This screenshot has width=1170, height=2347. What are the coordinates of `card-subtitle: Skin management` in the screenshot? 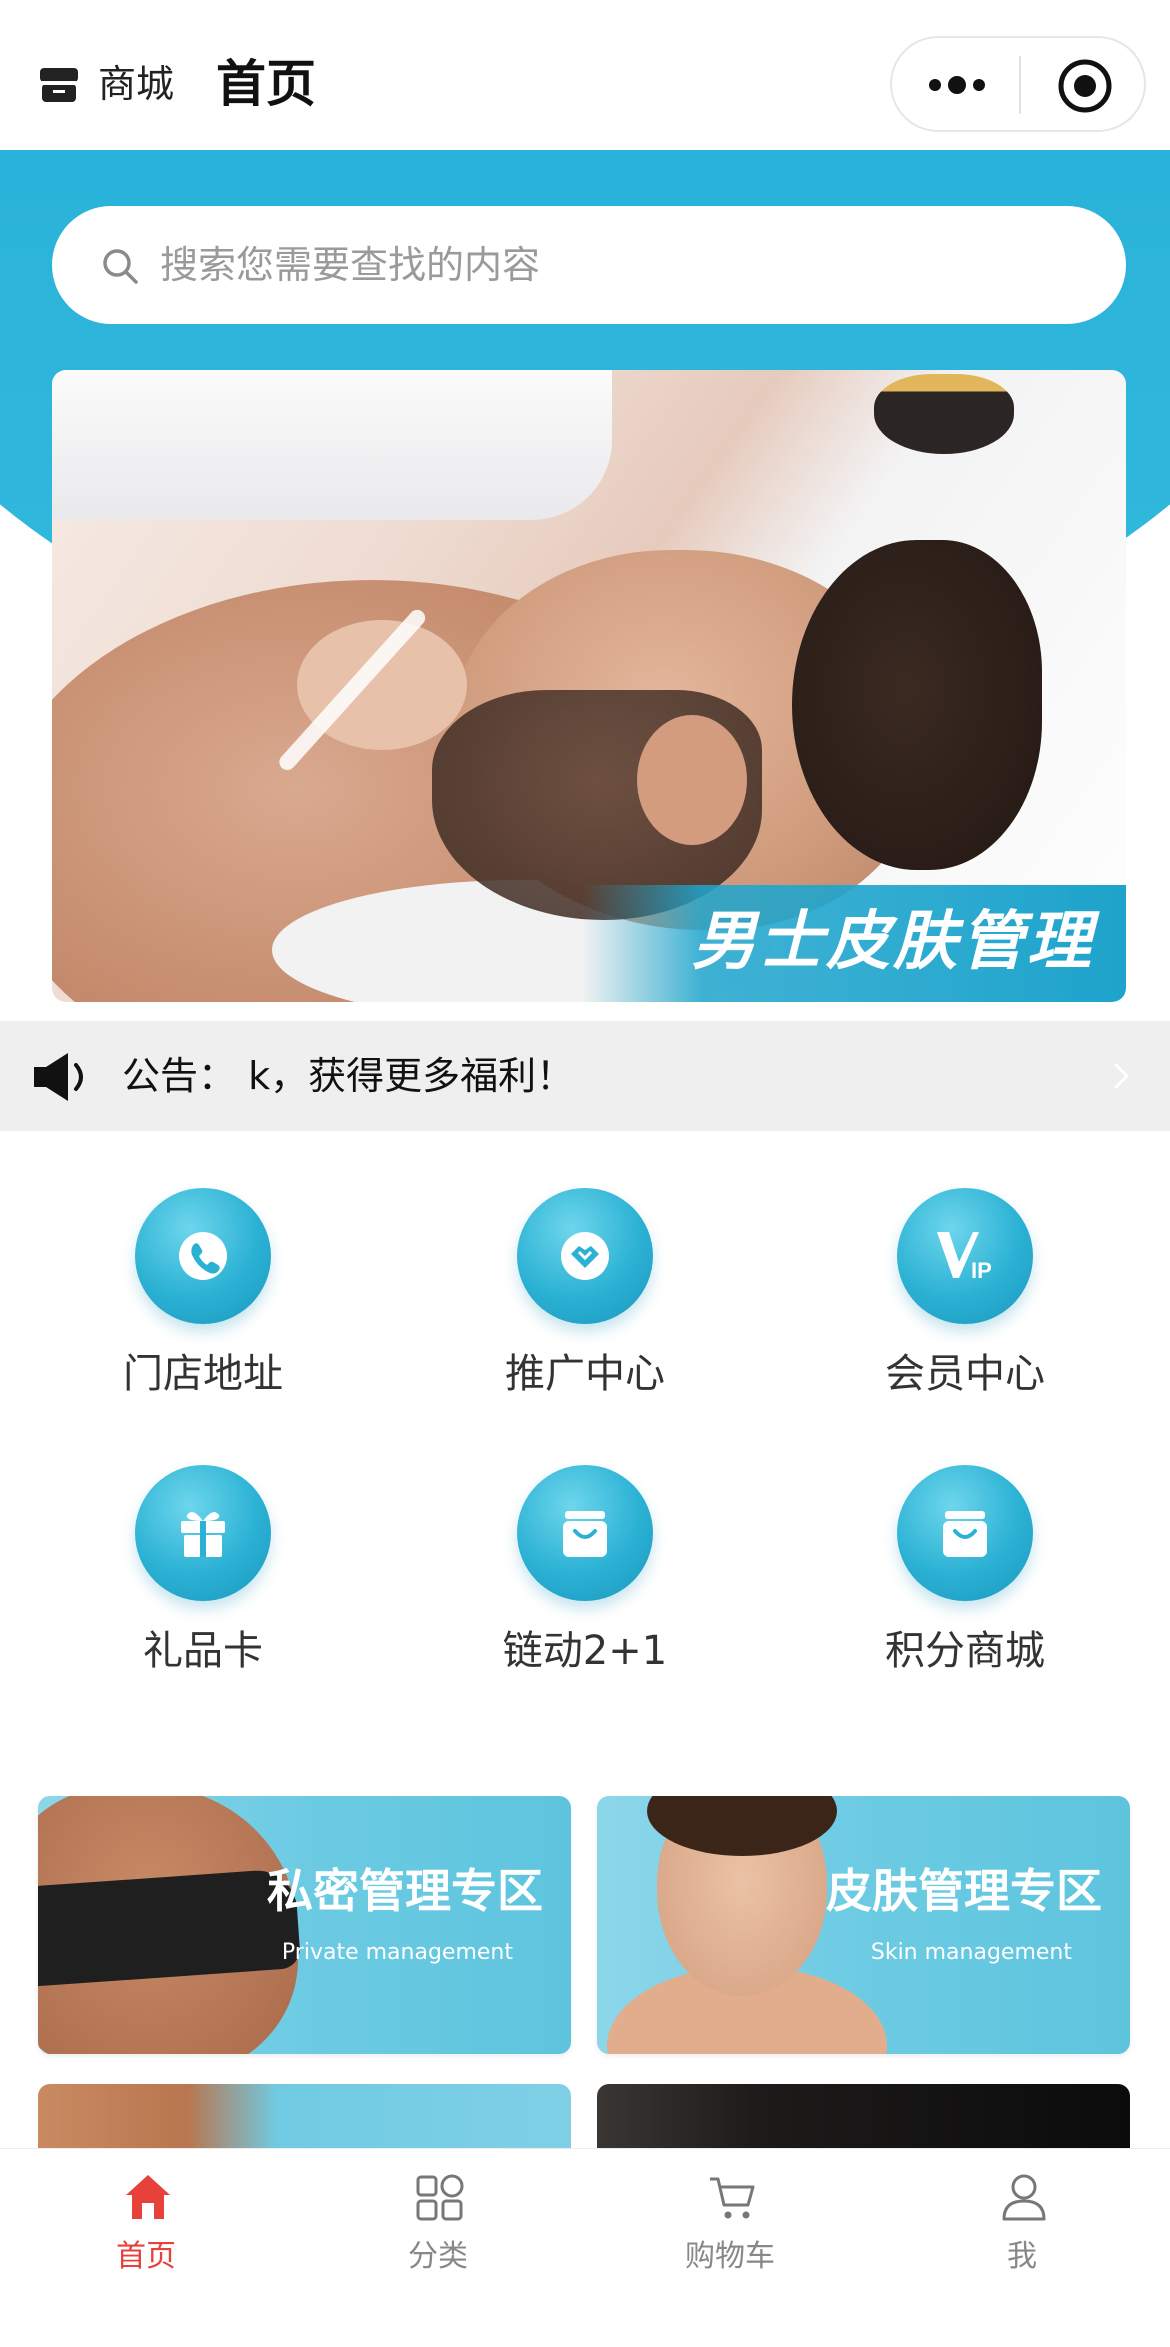 It's located at (971, 1952).